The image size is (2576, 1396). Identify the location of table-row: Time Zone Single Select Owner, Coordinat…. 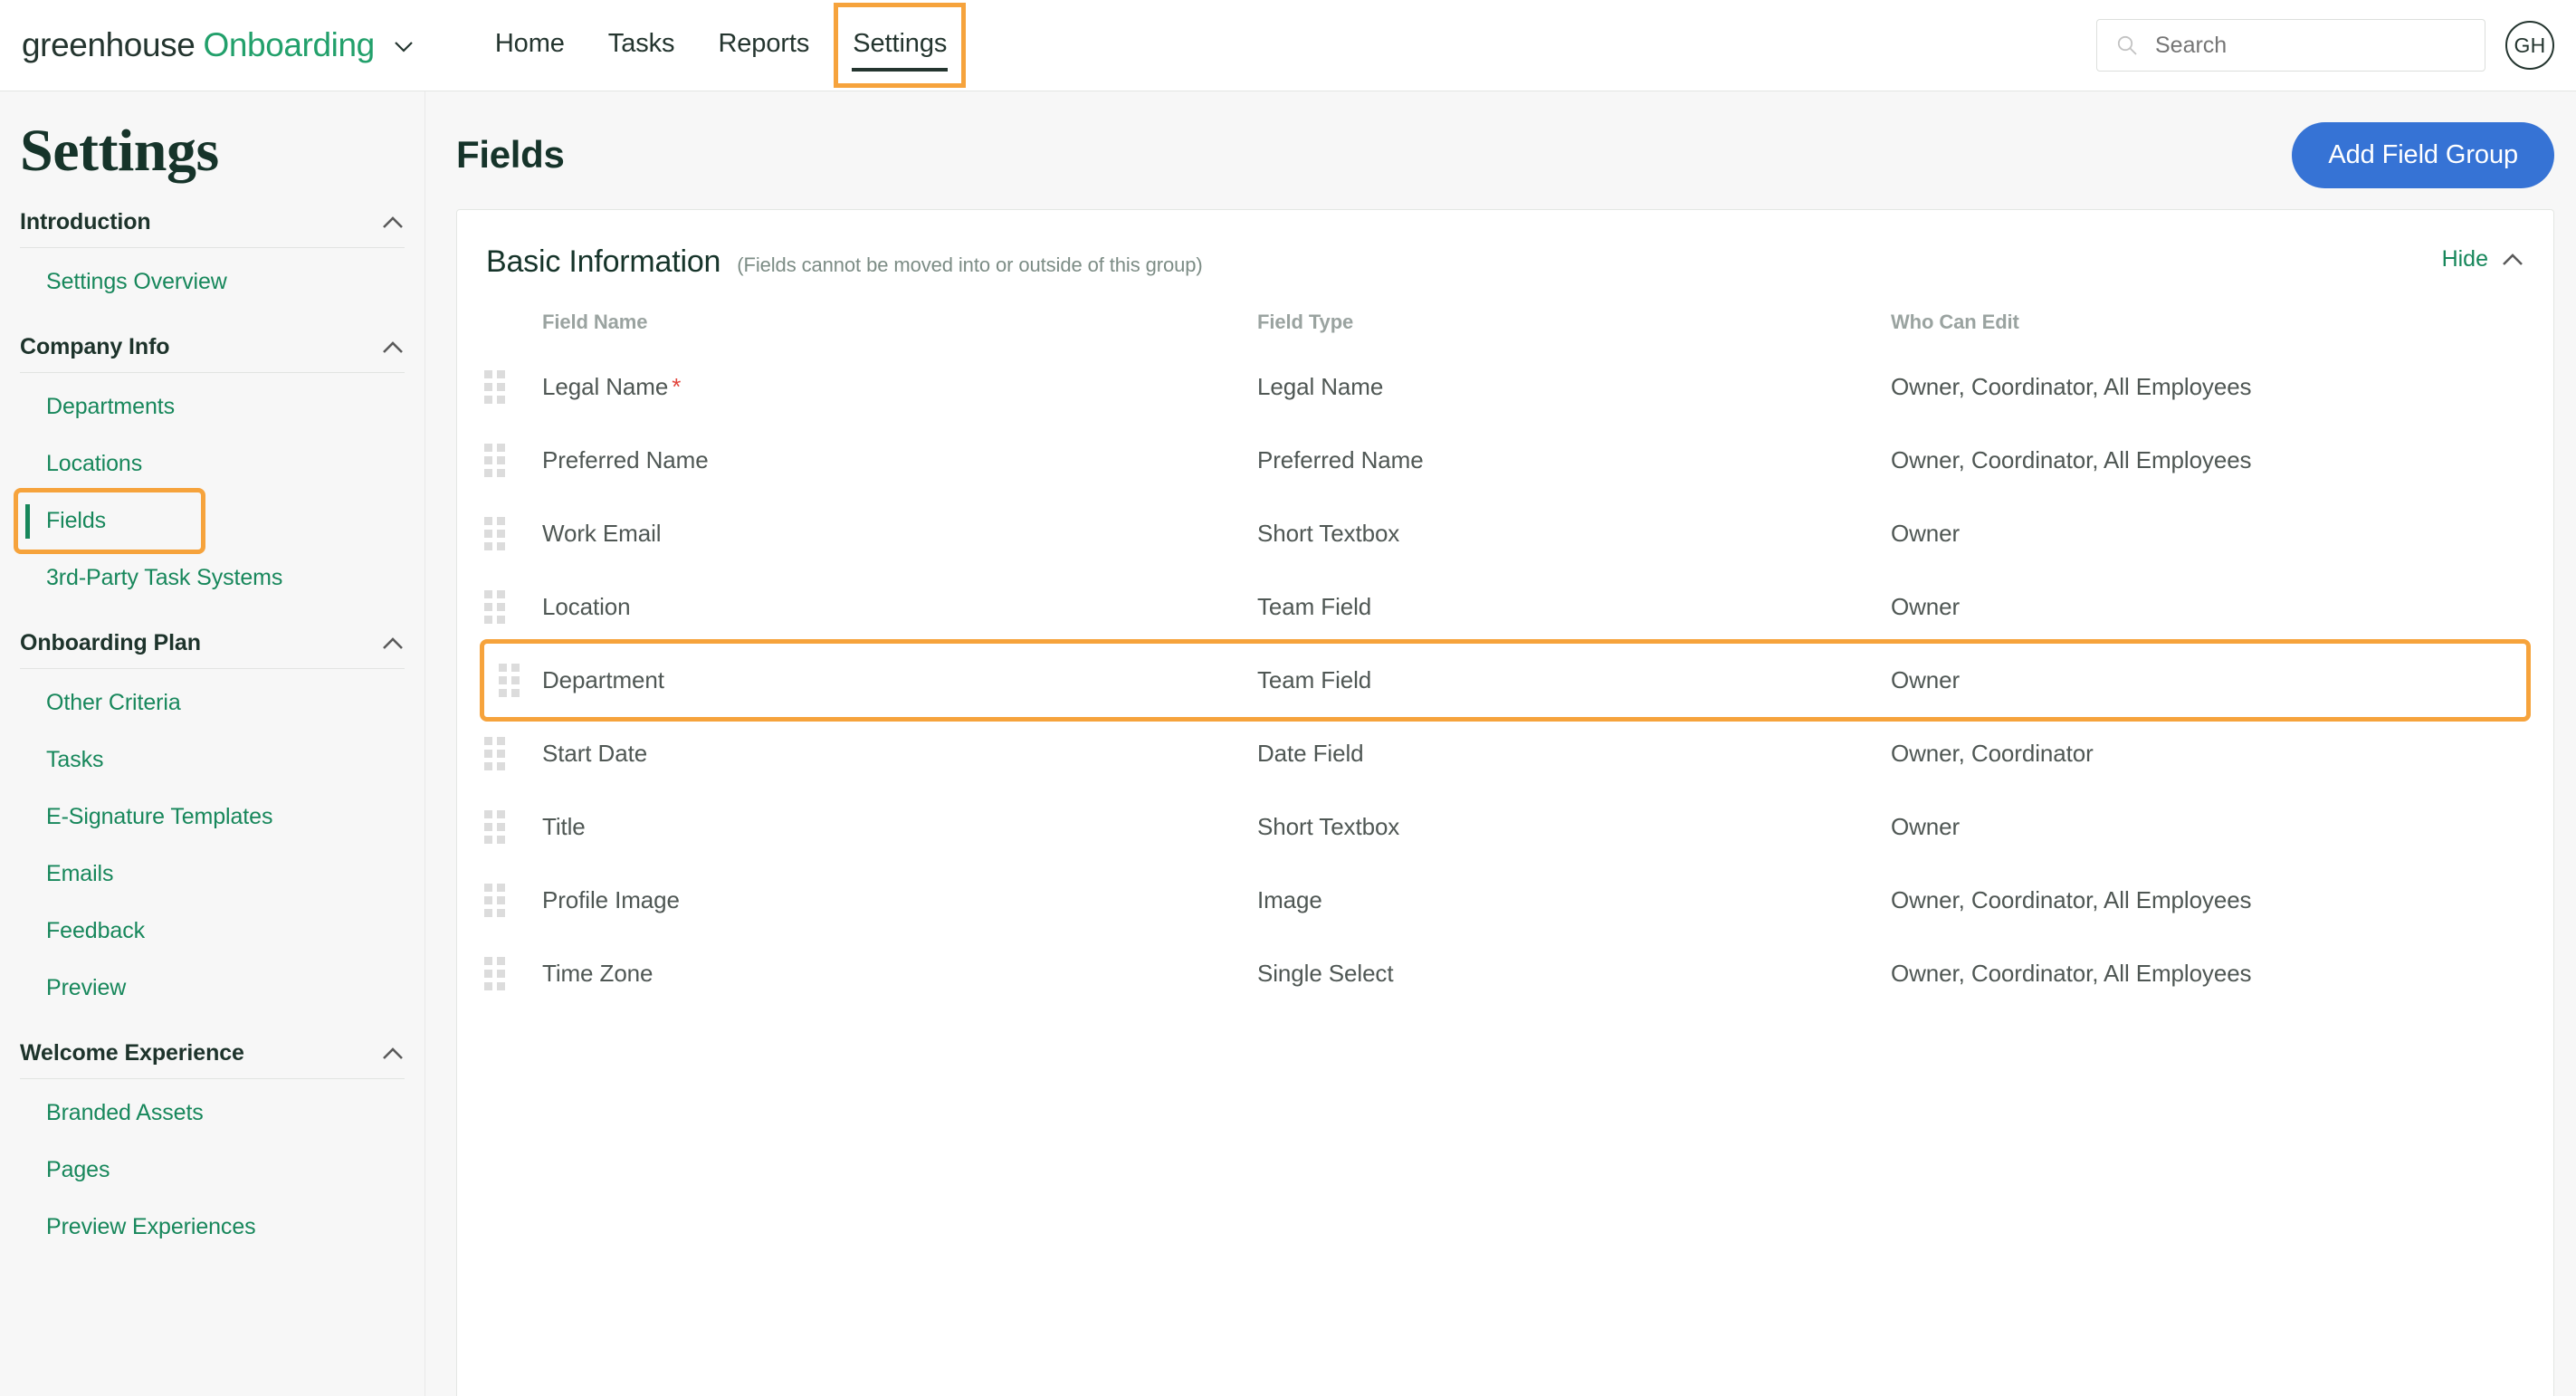
(1505, 973).